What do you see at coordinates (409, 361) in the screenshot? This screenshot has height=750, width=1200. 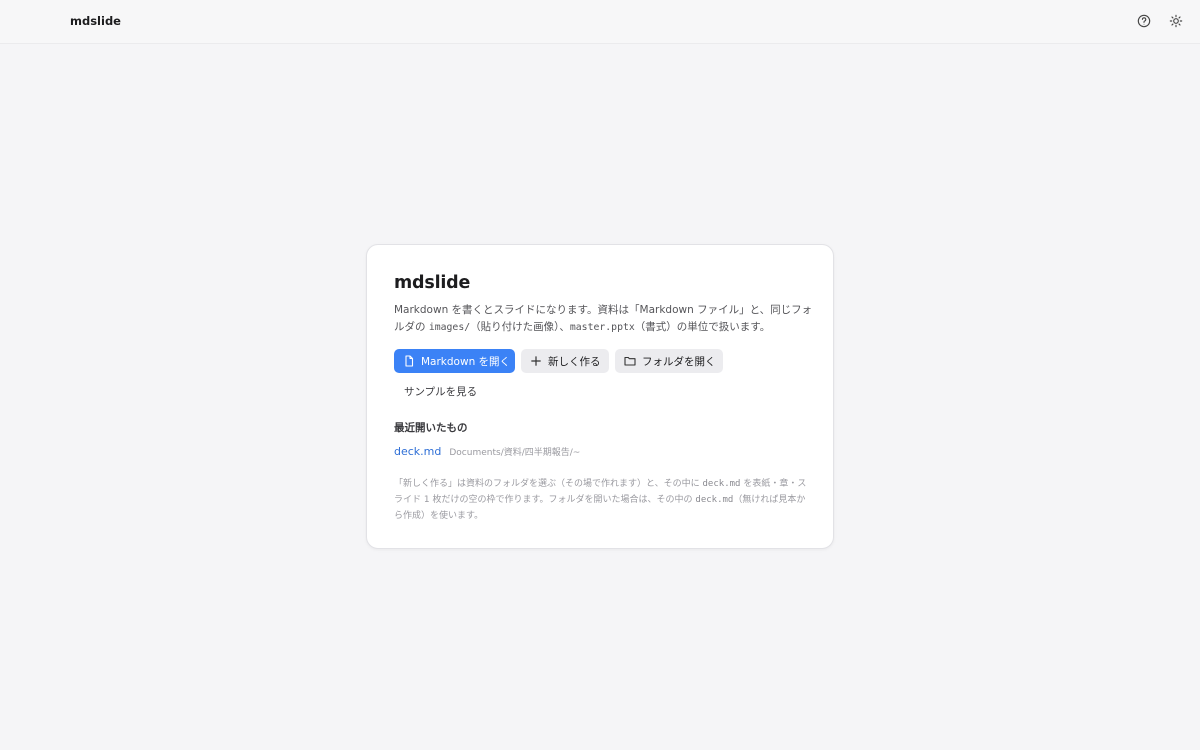 I see `file-icon` at bounding box center [409, 361].